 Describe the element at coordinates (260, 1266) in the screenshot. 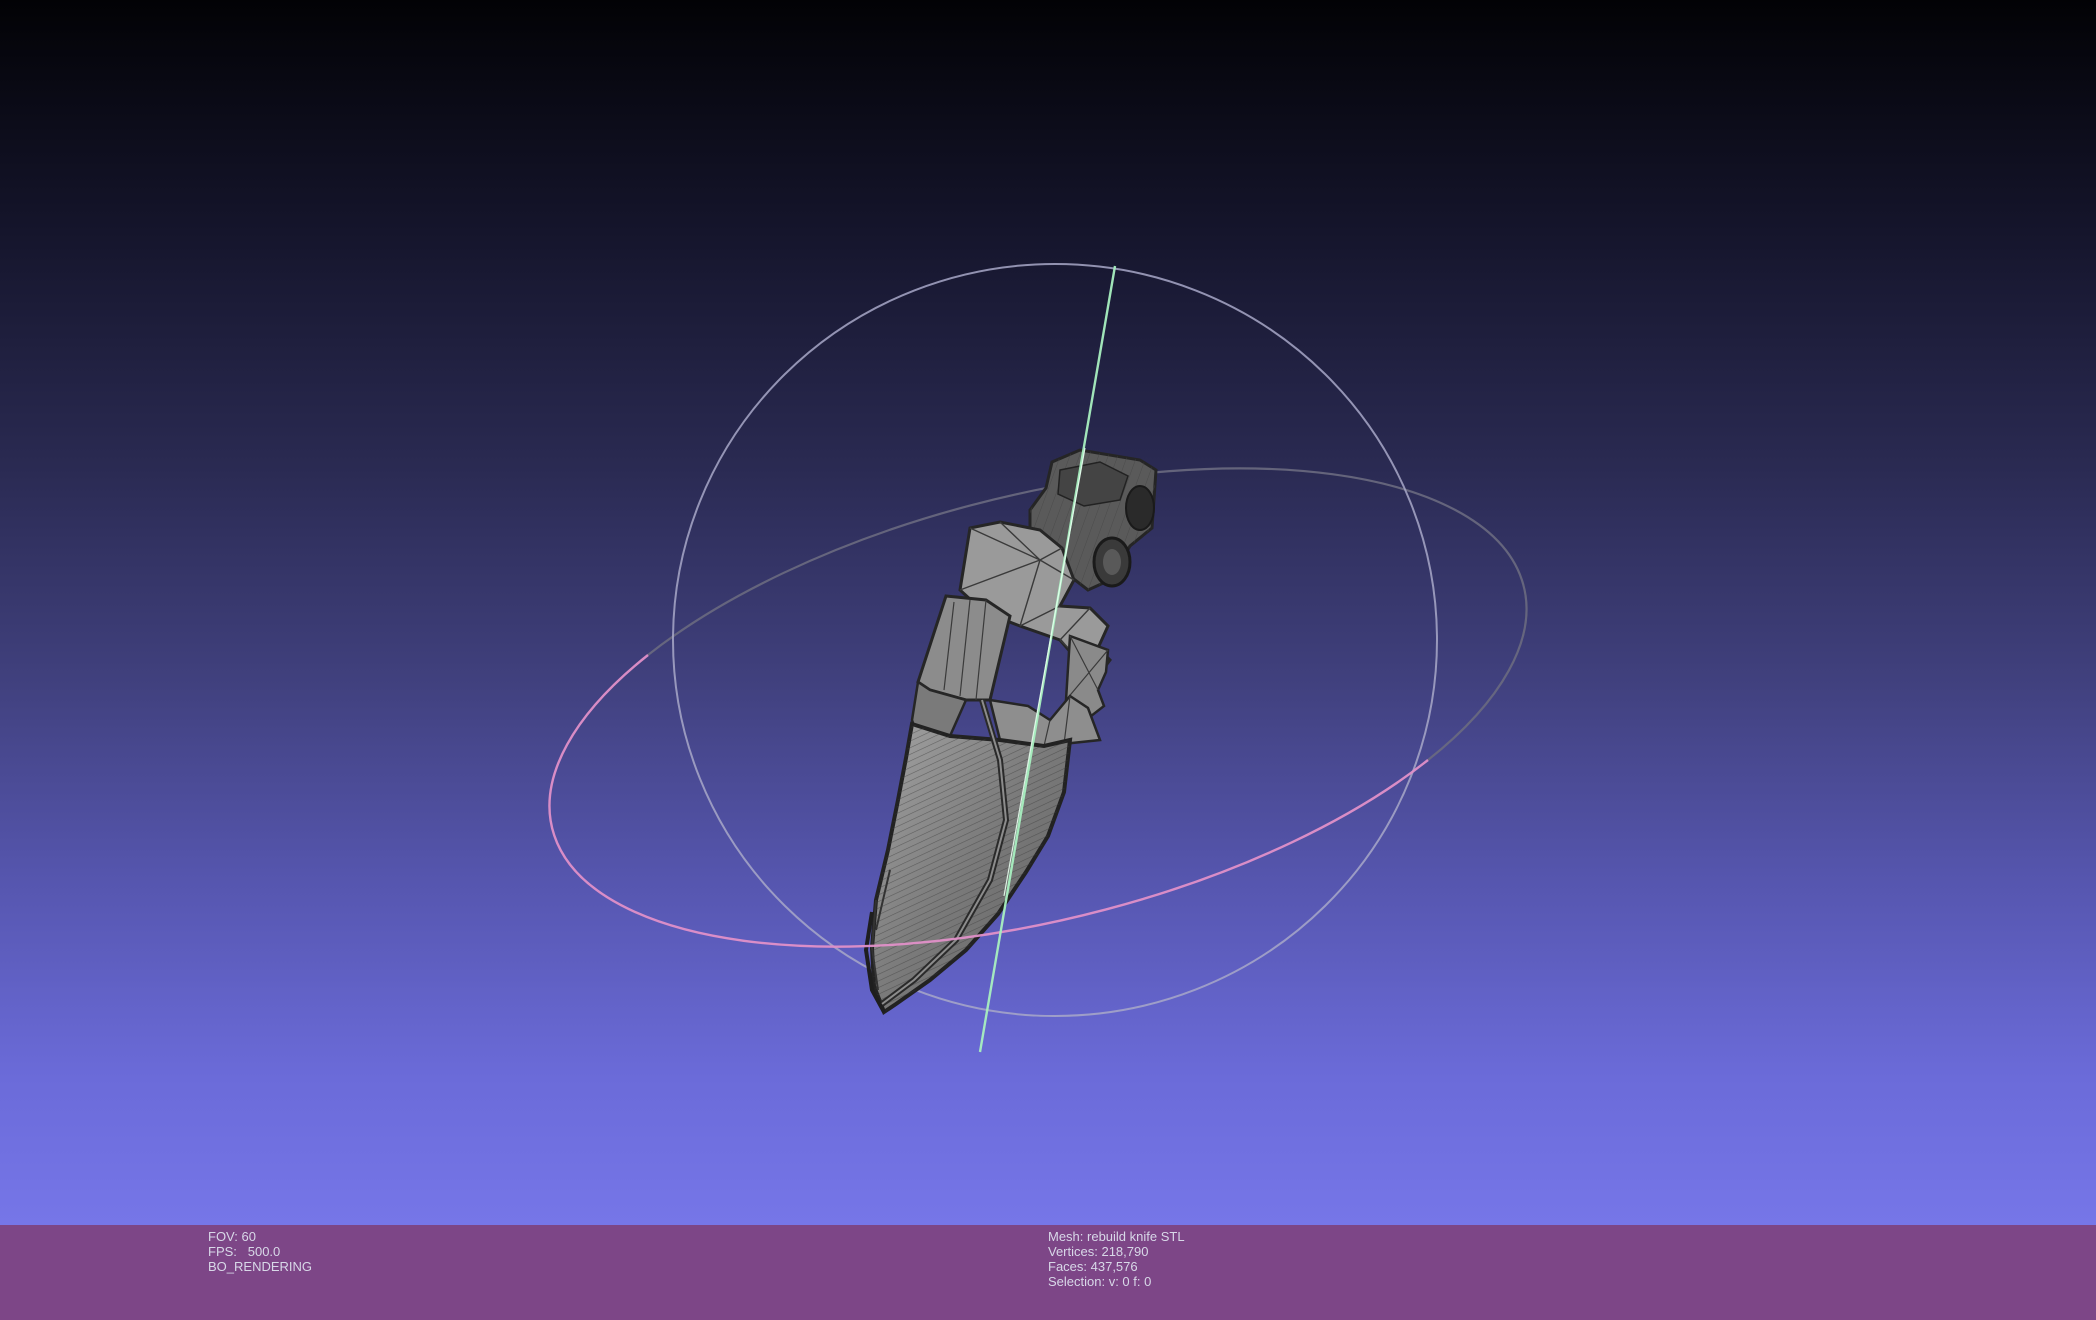

I see `render-mode-label: BO_RENDERING` at that location.